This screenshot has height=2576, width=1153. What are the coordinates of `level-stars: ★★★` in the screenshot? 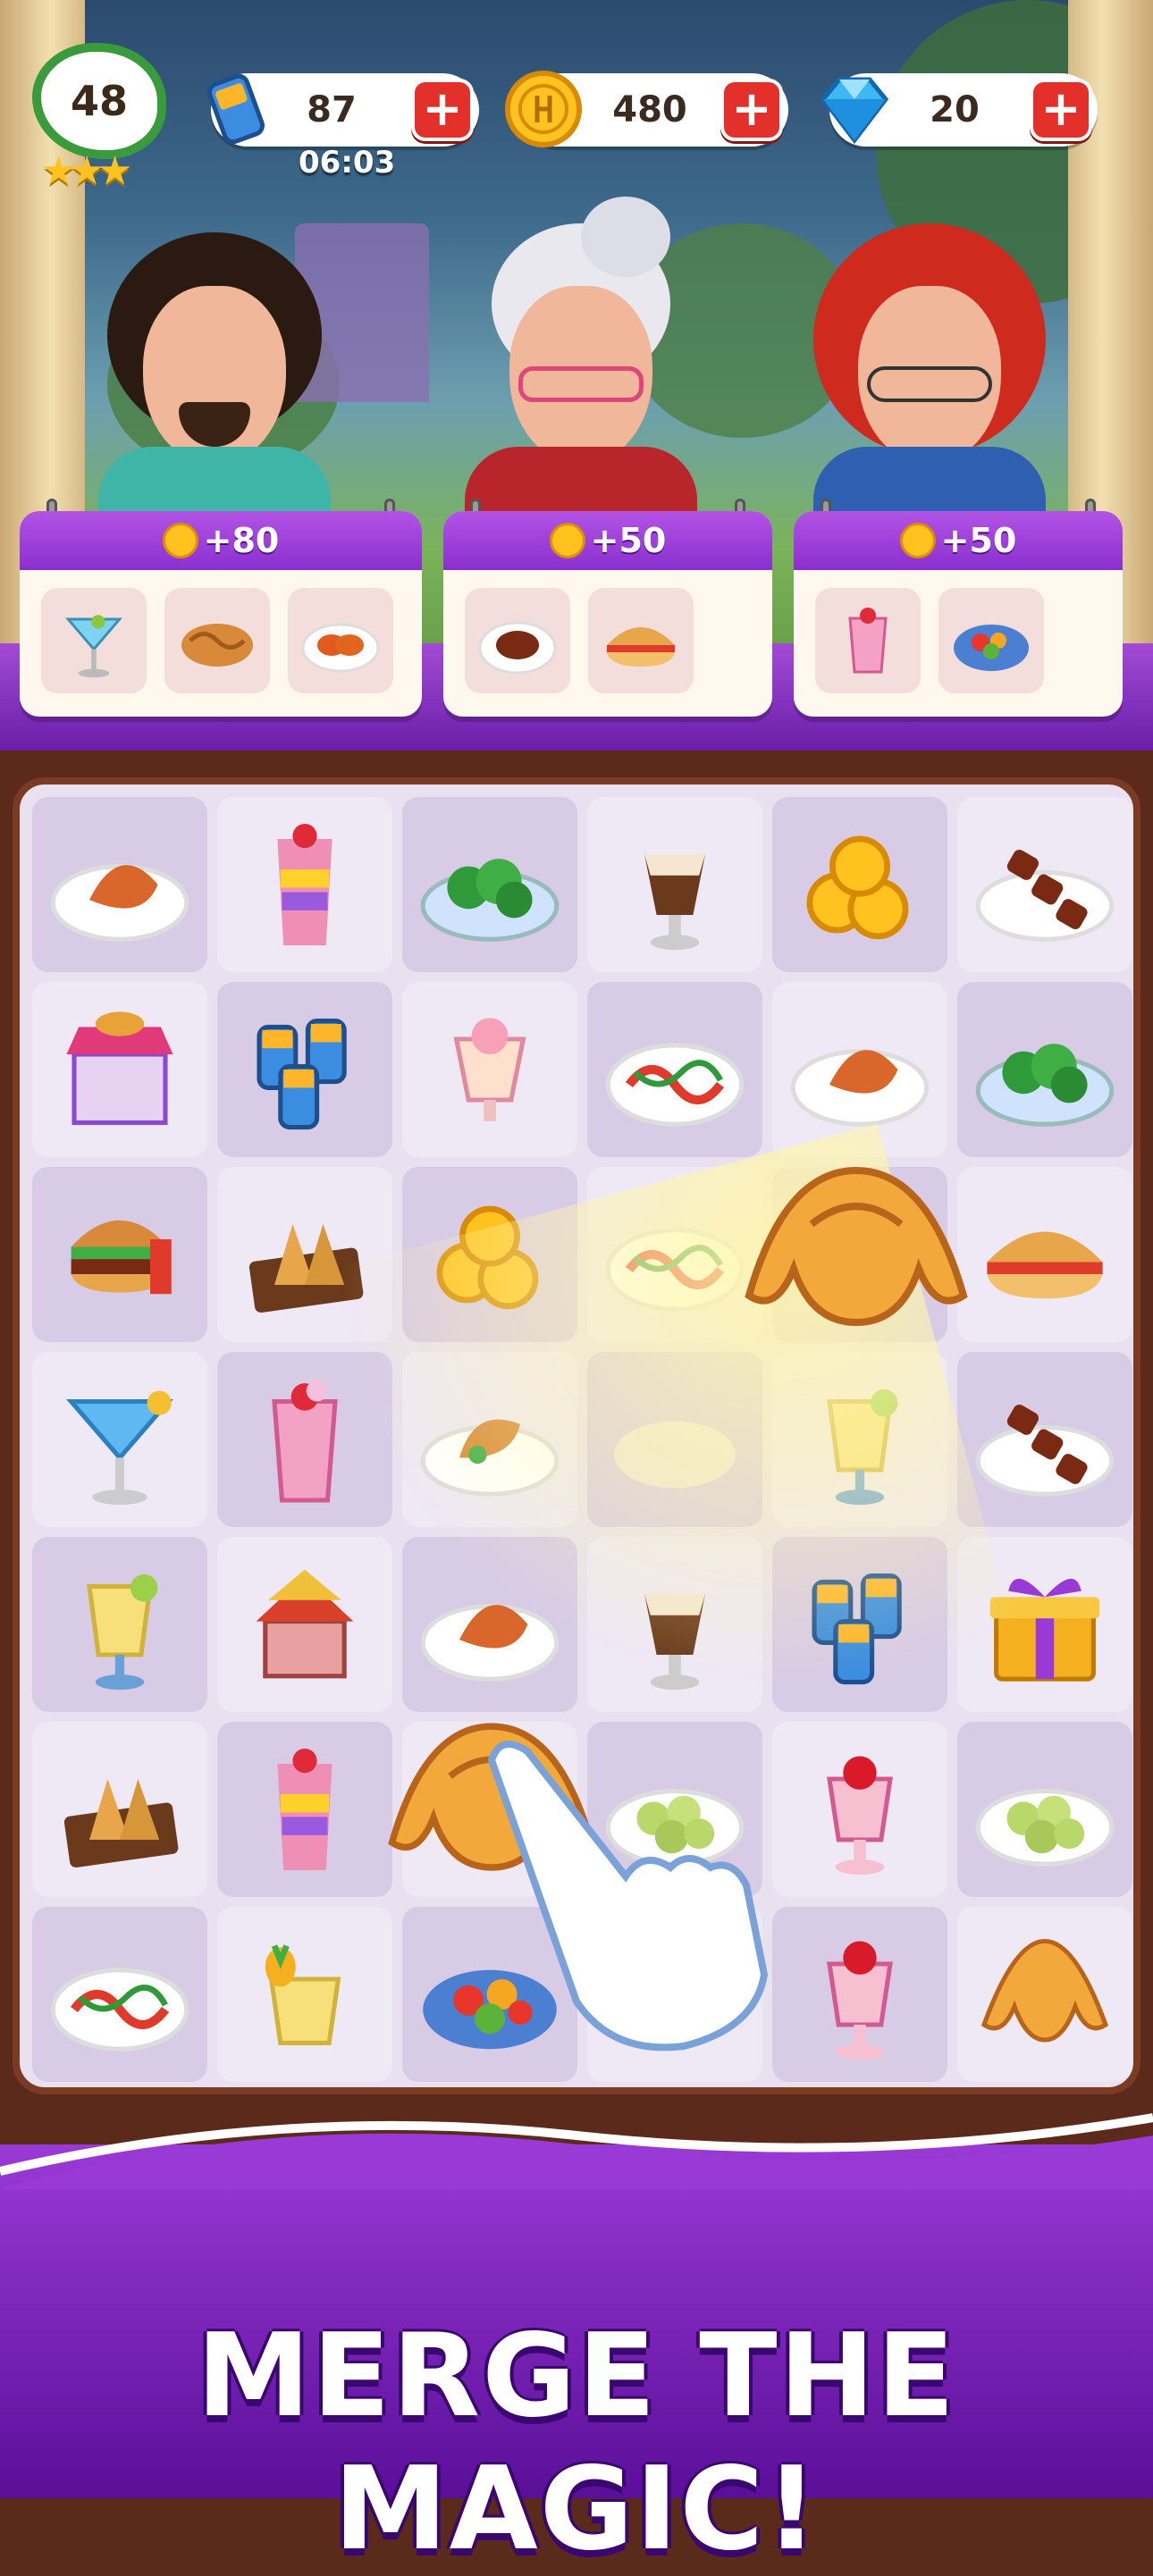 It's located at (86, 171).